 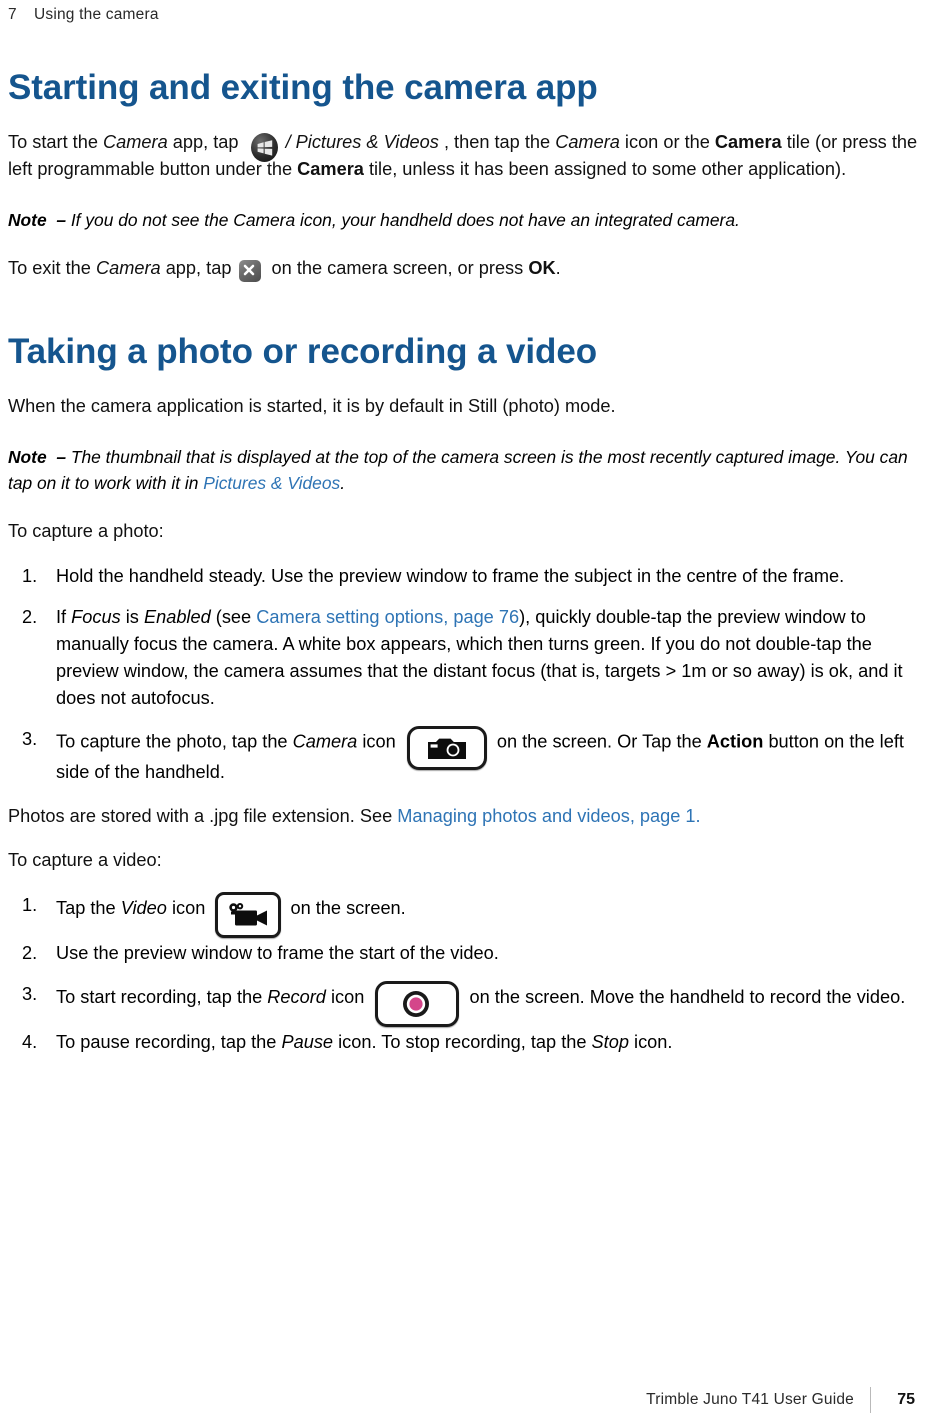 I want to click on running-header: 7 Using the camera, so click(x=465, y=16).